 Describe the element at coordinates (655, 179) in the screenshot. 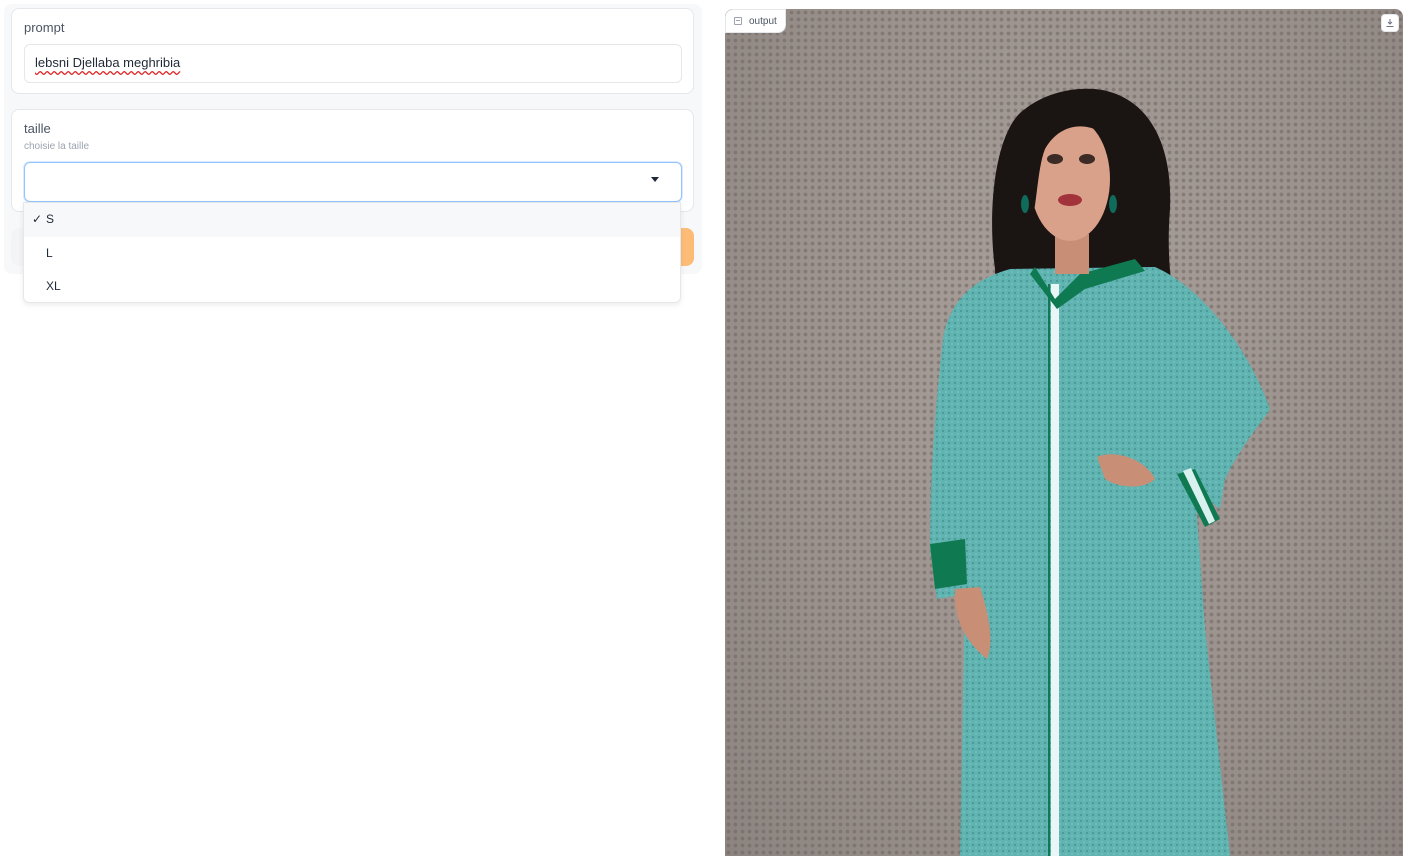

I see `chevron-down-icon` at that location.